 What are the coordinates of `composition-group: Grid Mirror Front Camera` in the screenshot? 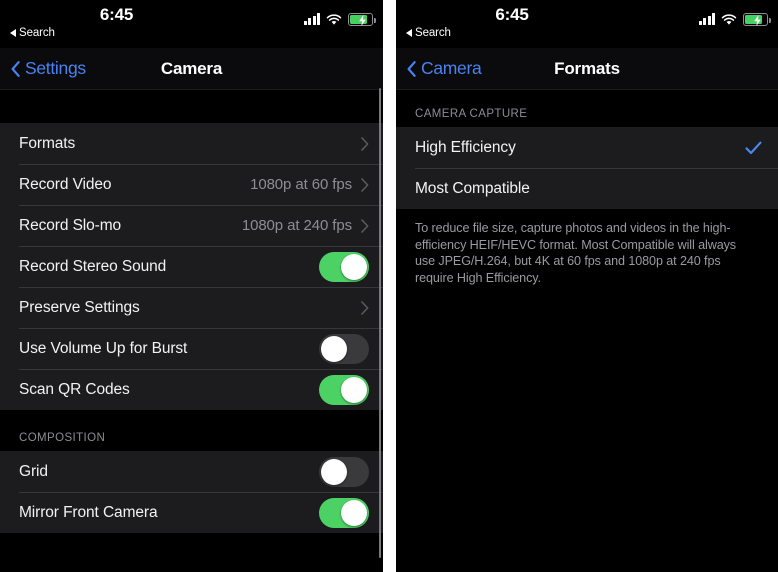 It's located at (191, 492).